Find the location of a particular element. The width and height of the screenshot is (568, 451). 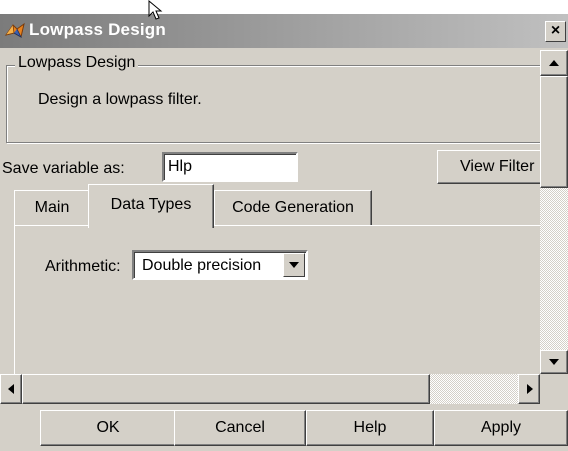

cancel-button: Cancel is located at coordinates (240, 428).